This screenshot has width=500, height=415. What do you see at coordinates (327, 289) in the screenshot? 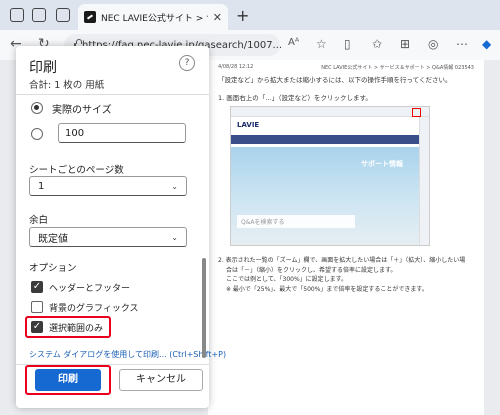
I see `preview-step-2-line-4: ※ 最小で「25%」、最大で「500%」まで倍率を設定することができます。` at bounding box center [327, 289].